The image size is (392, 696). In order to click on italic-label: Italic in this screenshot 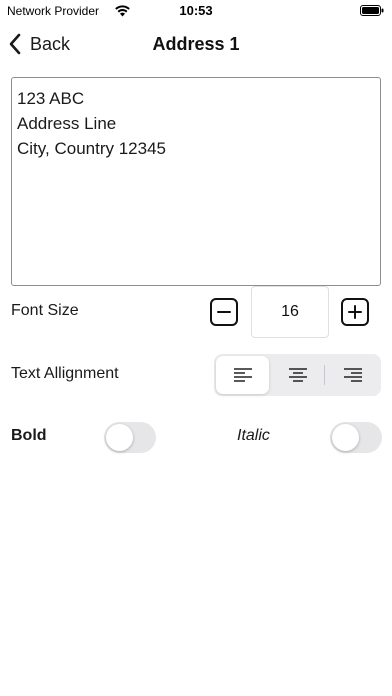, I will do `click(253, 435)`.